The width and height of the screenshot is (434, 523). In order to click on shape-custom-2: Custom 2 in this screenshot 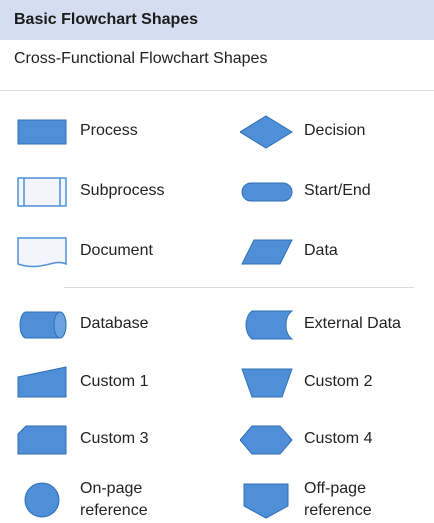, I will do `click(337, 383)`.